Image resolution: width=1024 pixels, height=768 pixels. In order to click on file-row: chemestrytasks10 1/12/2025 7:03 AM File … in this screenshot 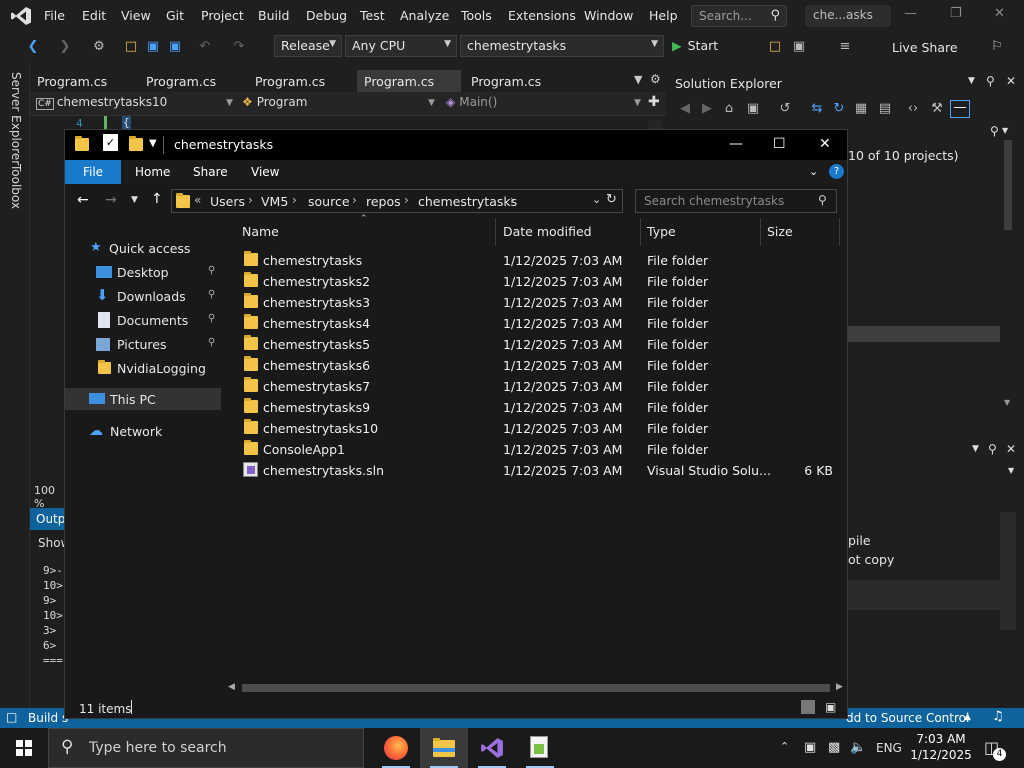, I will do `click(534, 428)`.